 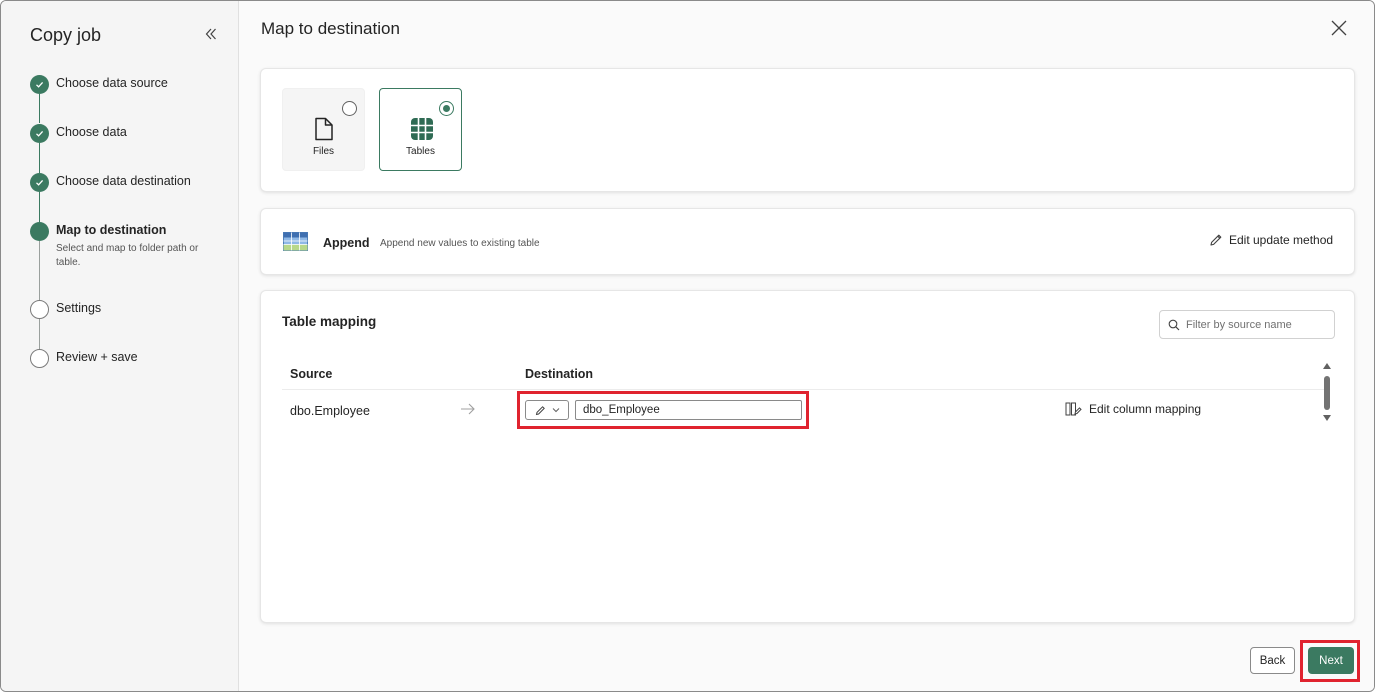 I want to click on search-icon, so click(x=1174, y=324).